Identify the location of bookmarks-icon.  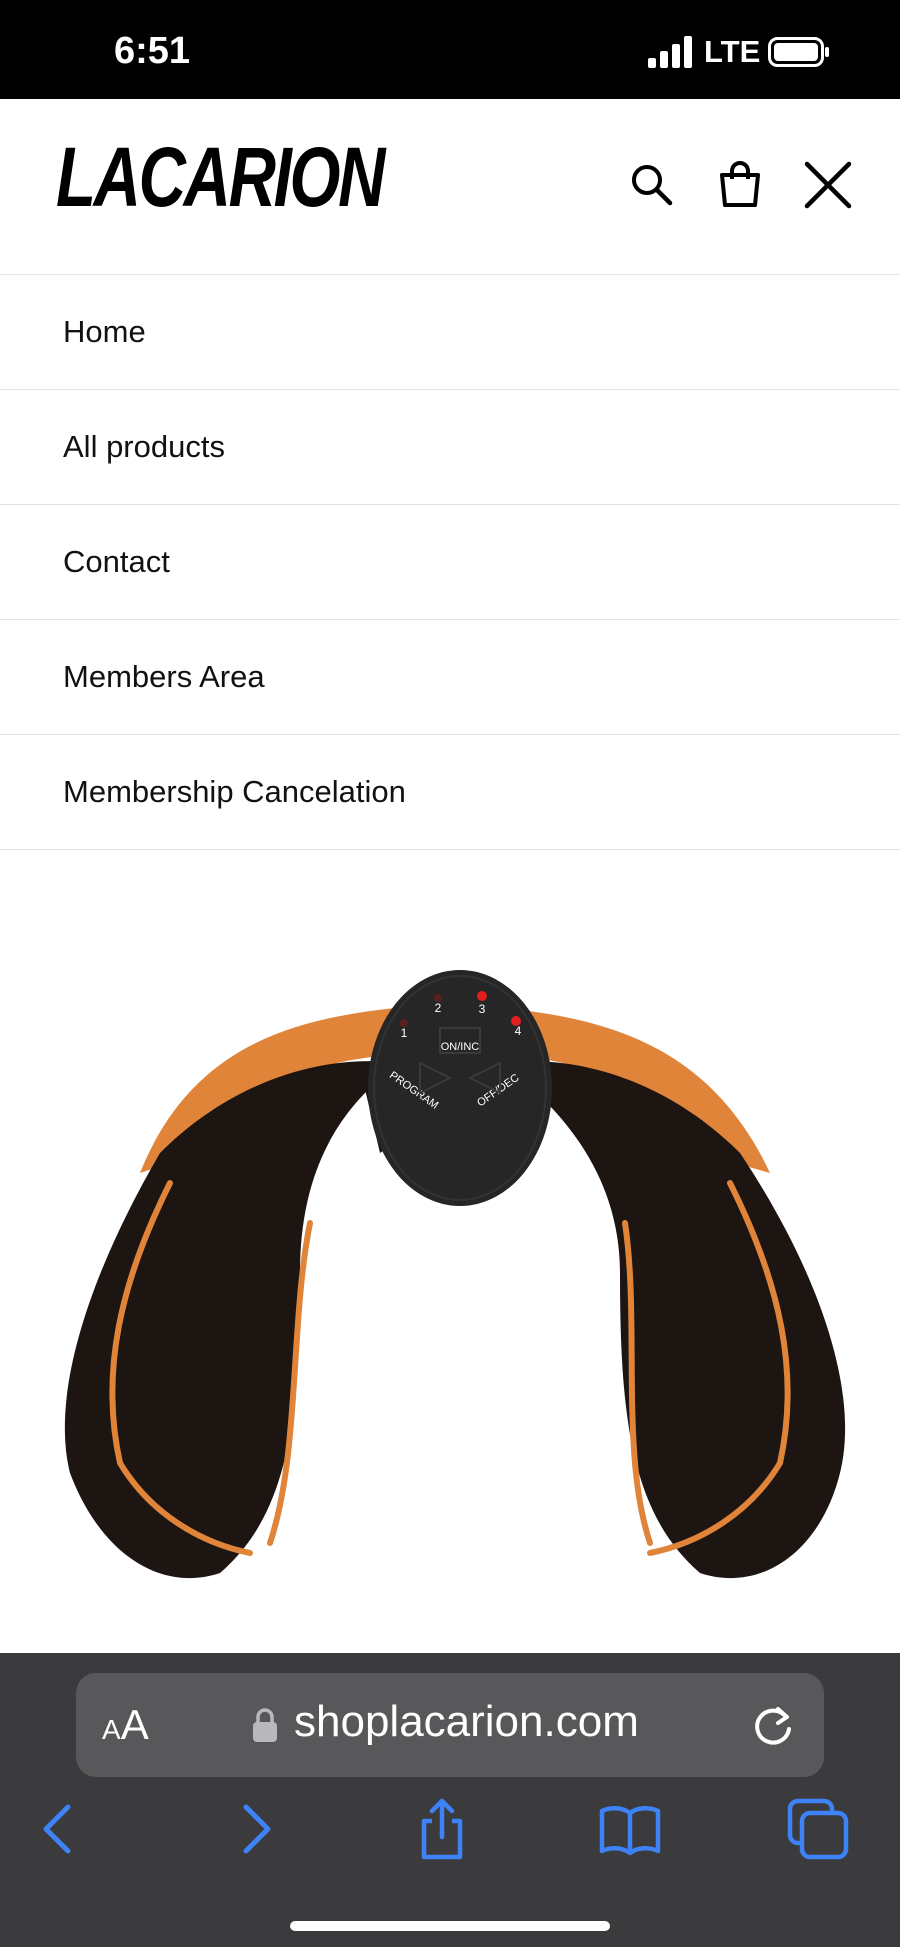
(630, 1829).